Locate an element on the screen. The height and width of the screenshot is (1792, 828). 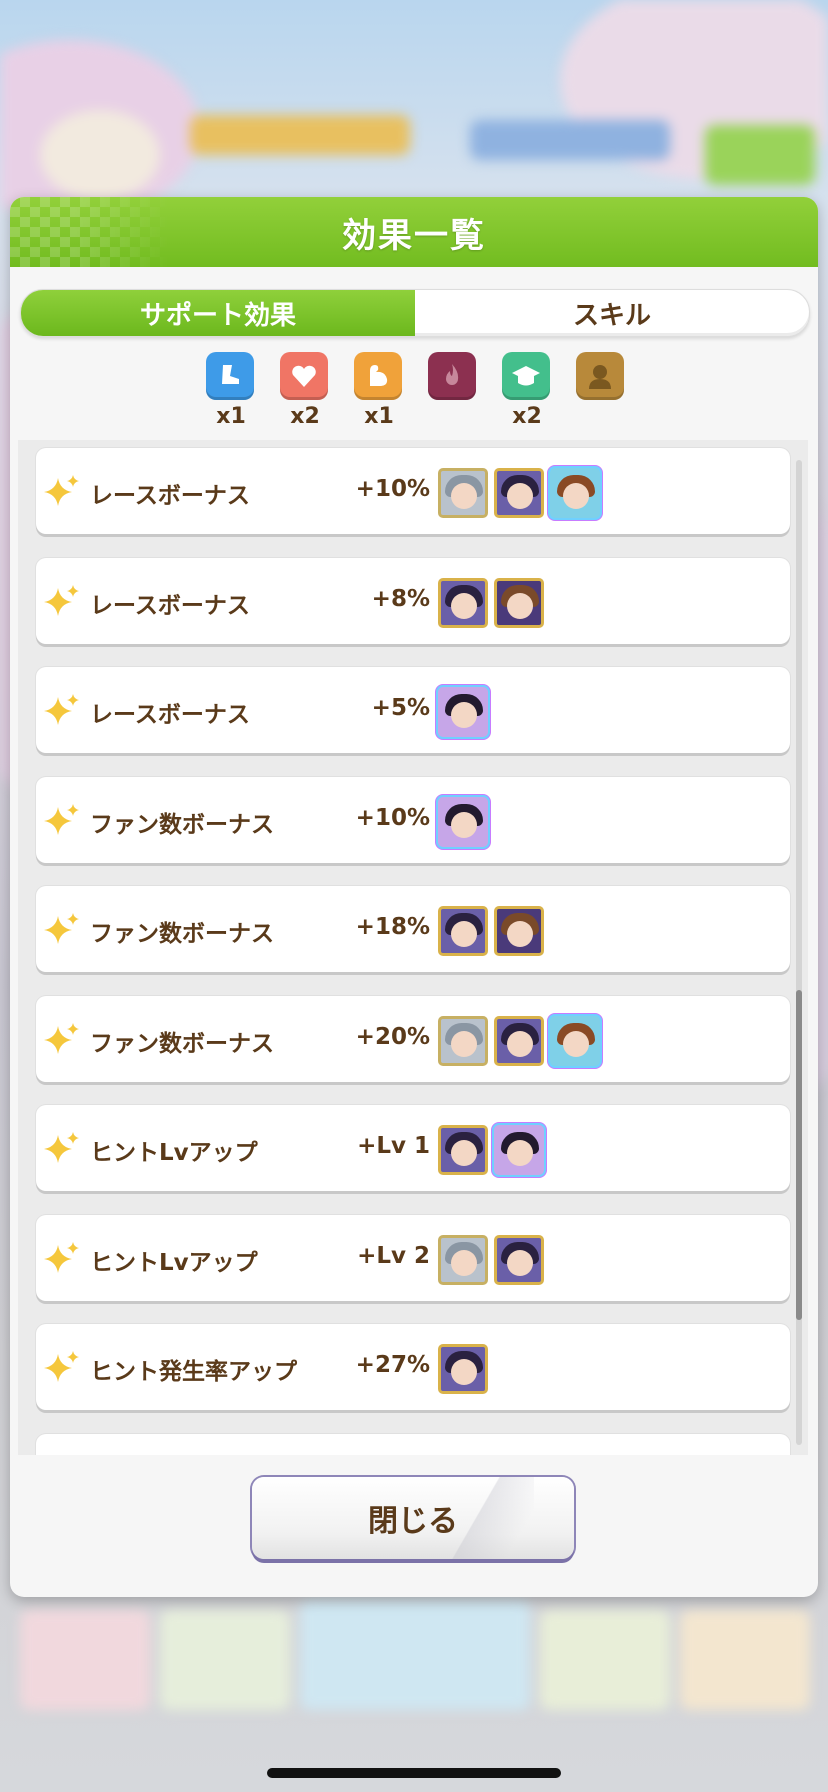
tab-support-effects: サポート効果 is located at coordinates (218, 313).